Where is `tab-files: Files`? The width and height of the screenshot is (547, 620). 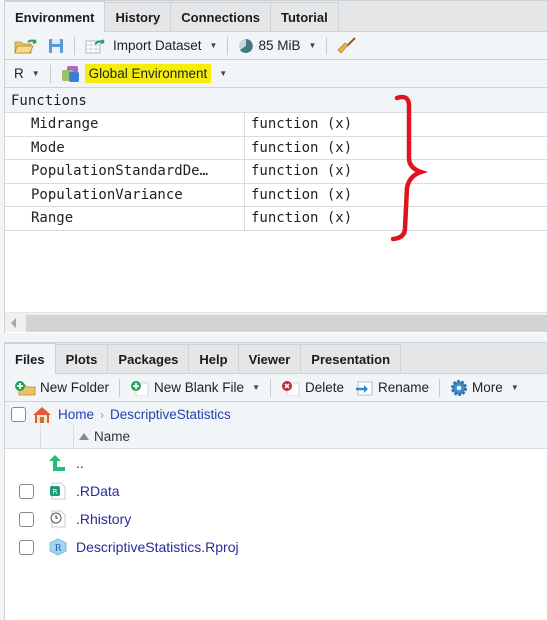
tab-files: Files is located at coordinates (30, 358).